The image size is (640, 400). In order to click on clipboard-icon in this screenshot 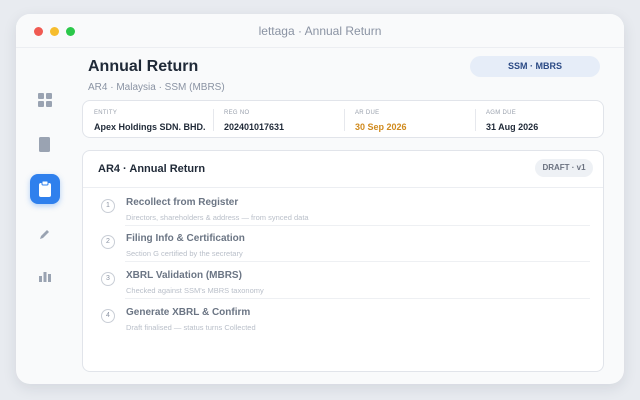, I will do `click(45, 189)`.